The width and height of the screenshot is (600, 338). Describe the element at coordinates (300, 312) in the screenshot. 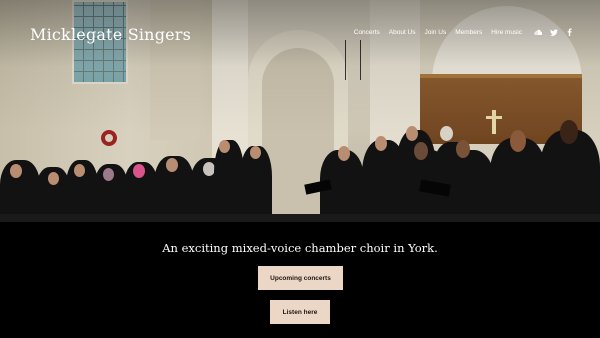

I see `listen-here-button: Listen here` at that location.